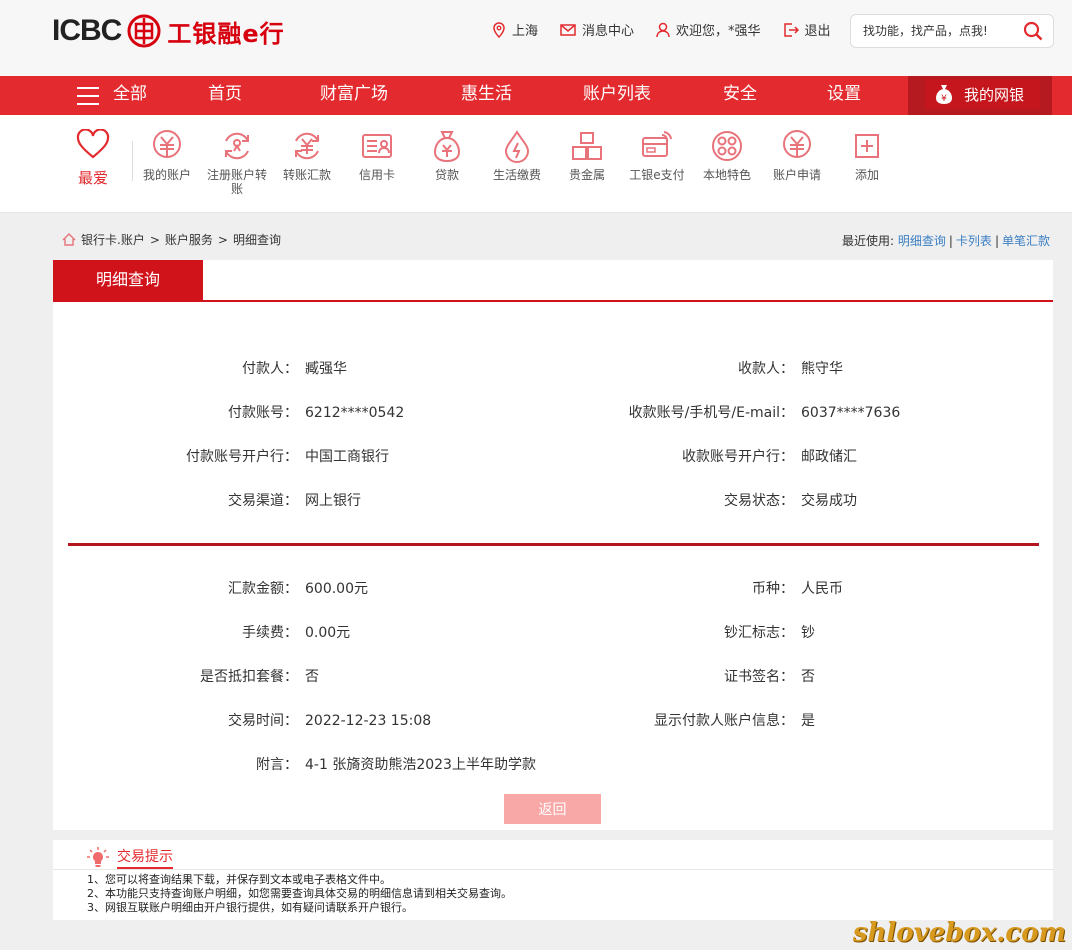 The image size is (1072, 950). Describe the element at coordinates (250, 907) in the screenshot. I see `tip-item: 3、网银互联账户明细由开户银行提供，如有疑问请联系开户银行。` at that location.